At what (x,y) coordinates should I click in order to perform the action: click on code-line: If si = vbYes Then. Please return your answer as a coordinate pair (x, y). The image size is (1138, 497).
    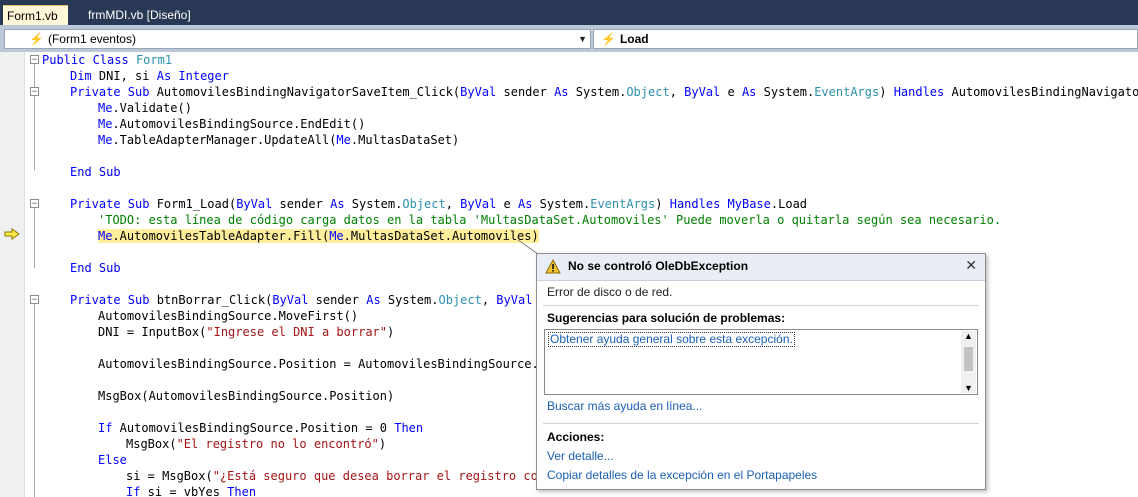
    Looking at the image, I should click on (191, 491).